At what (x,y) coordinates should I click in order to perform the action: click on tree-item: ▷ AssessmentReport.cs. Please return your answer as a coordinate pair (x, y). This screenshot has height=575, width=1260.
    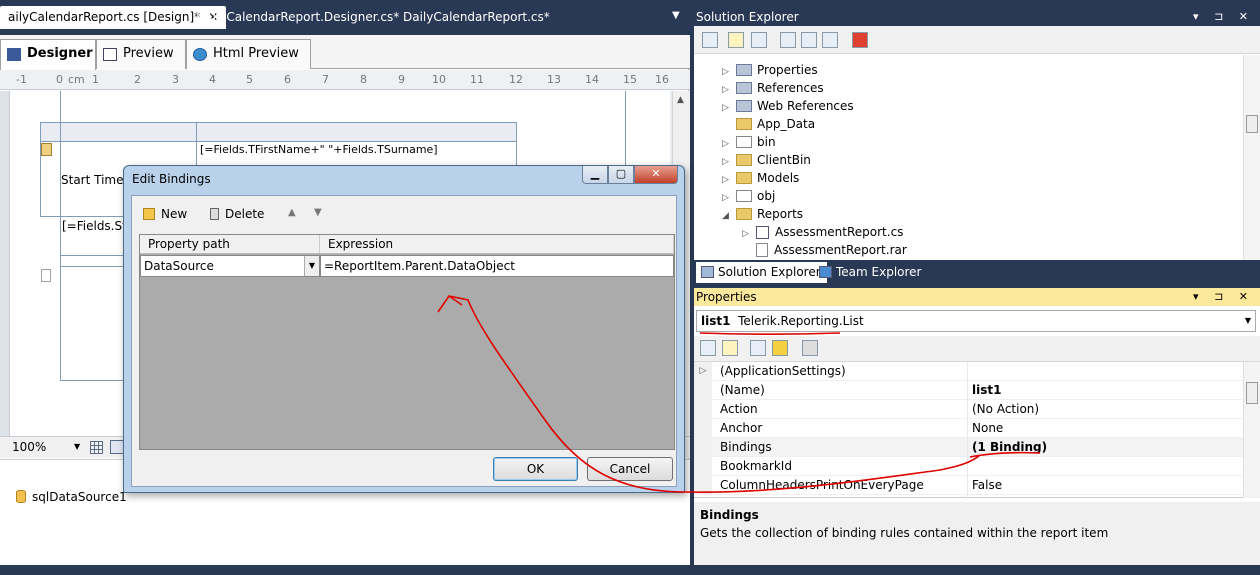
    Looking at the image, I should click on (822, 232).